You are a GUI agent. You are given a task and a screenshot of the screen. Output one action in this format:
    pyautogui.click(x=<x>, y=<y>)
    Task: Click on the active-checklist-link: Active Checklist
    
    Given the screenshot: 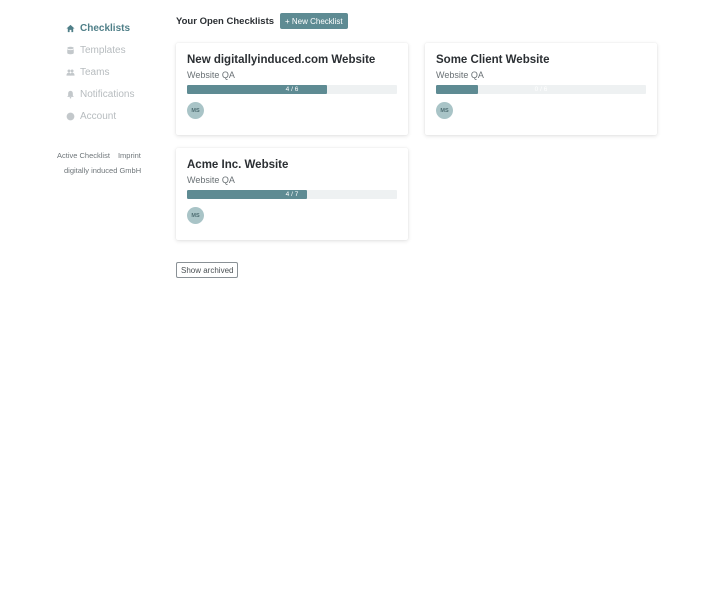 What is the action you would take?
    pyautogui.click(x=83, y=155)
    